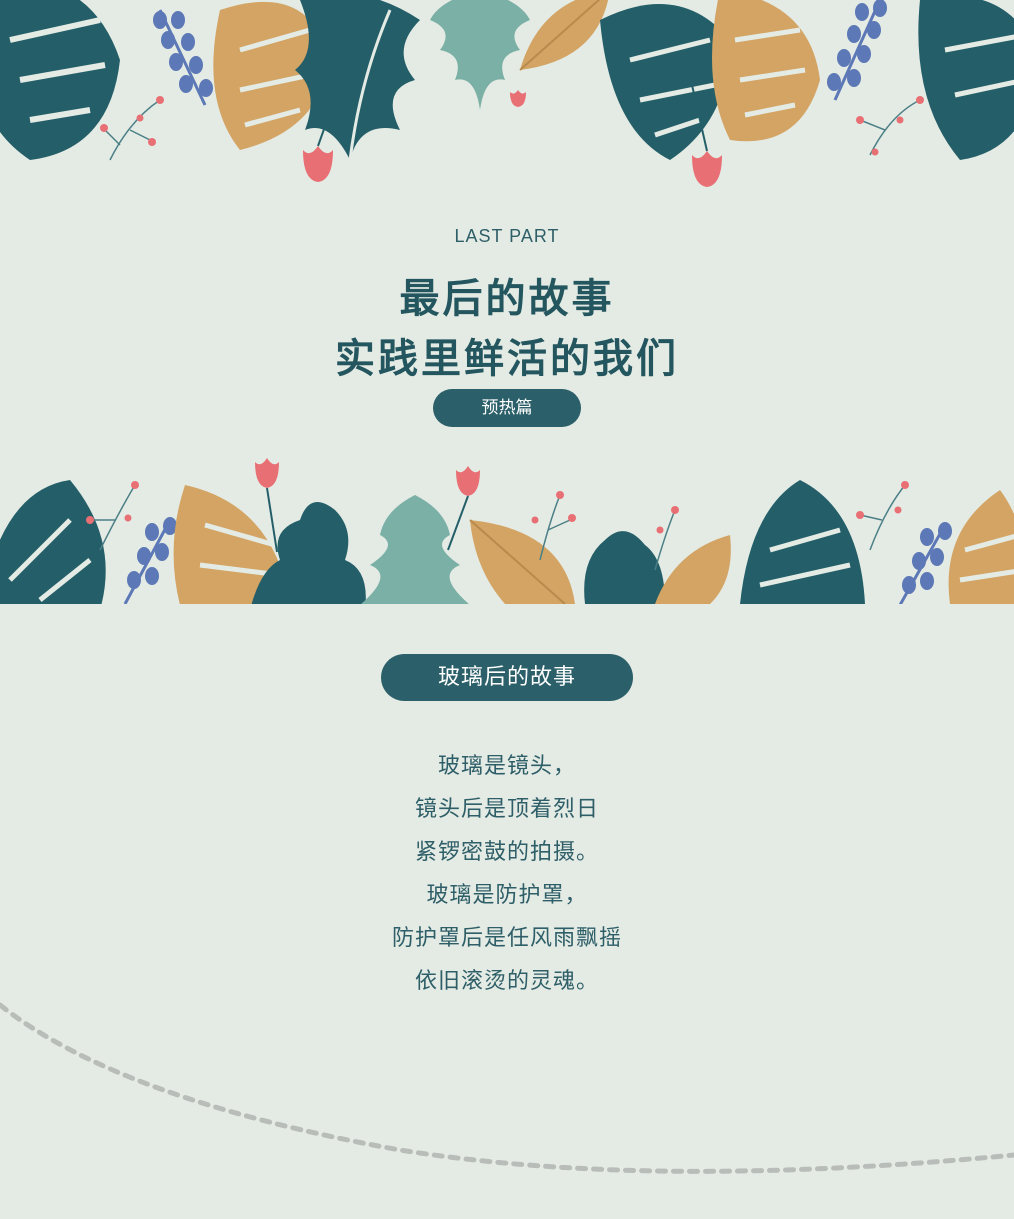  Describe the element at coordinates (507, 236) in the screenshot. I see `eyebrow-label: LAST PART` at that location.